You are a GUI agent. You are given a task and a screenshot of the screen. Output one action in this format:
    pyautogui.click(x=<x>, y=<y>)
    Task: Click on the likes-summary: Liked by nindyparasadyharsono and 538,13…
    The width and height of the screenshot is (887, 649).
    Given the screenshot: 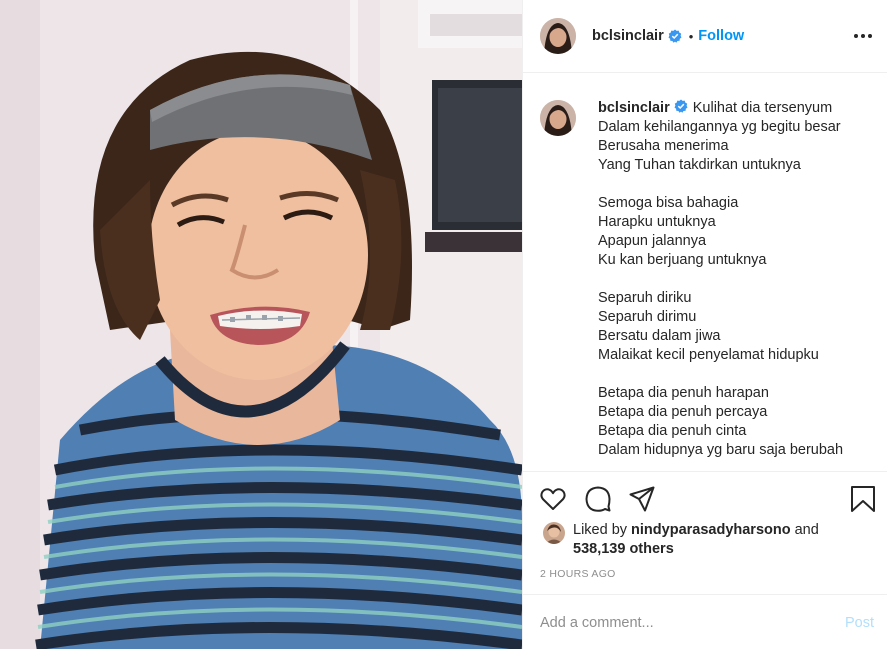 What is the action you would take?
    pyautogui.click(x=708, y=541)
    